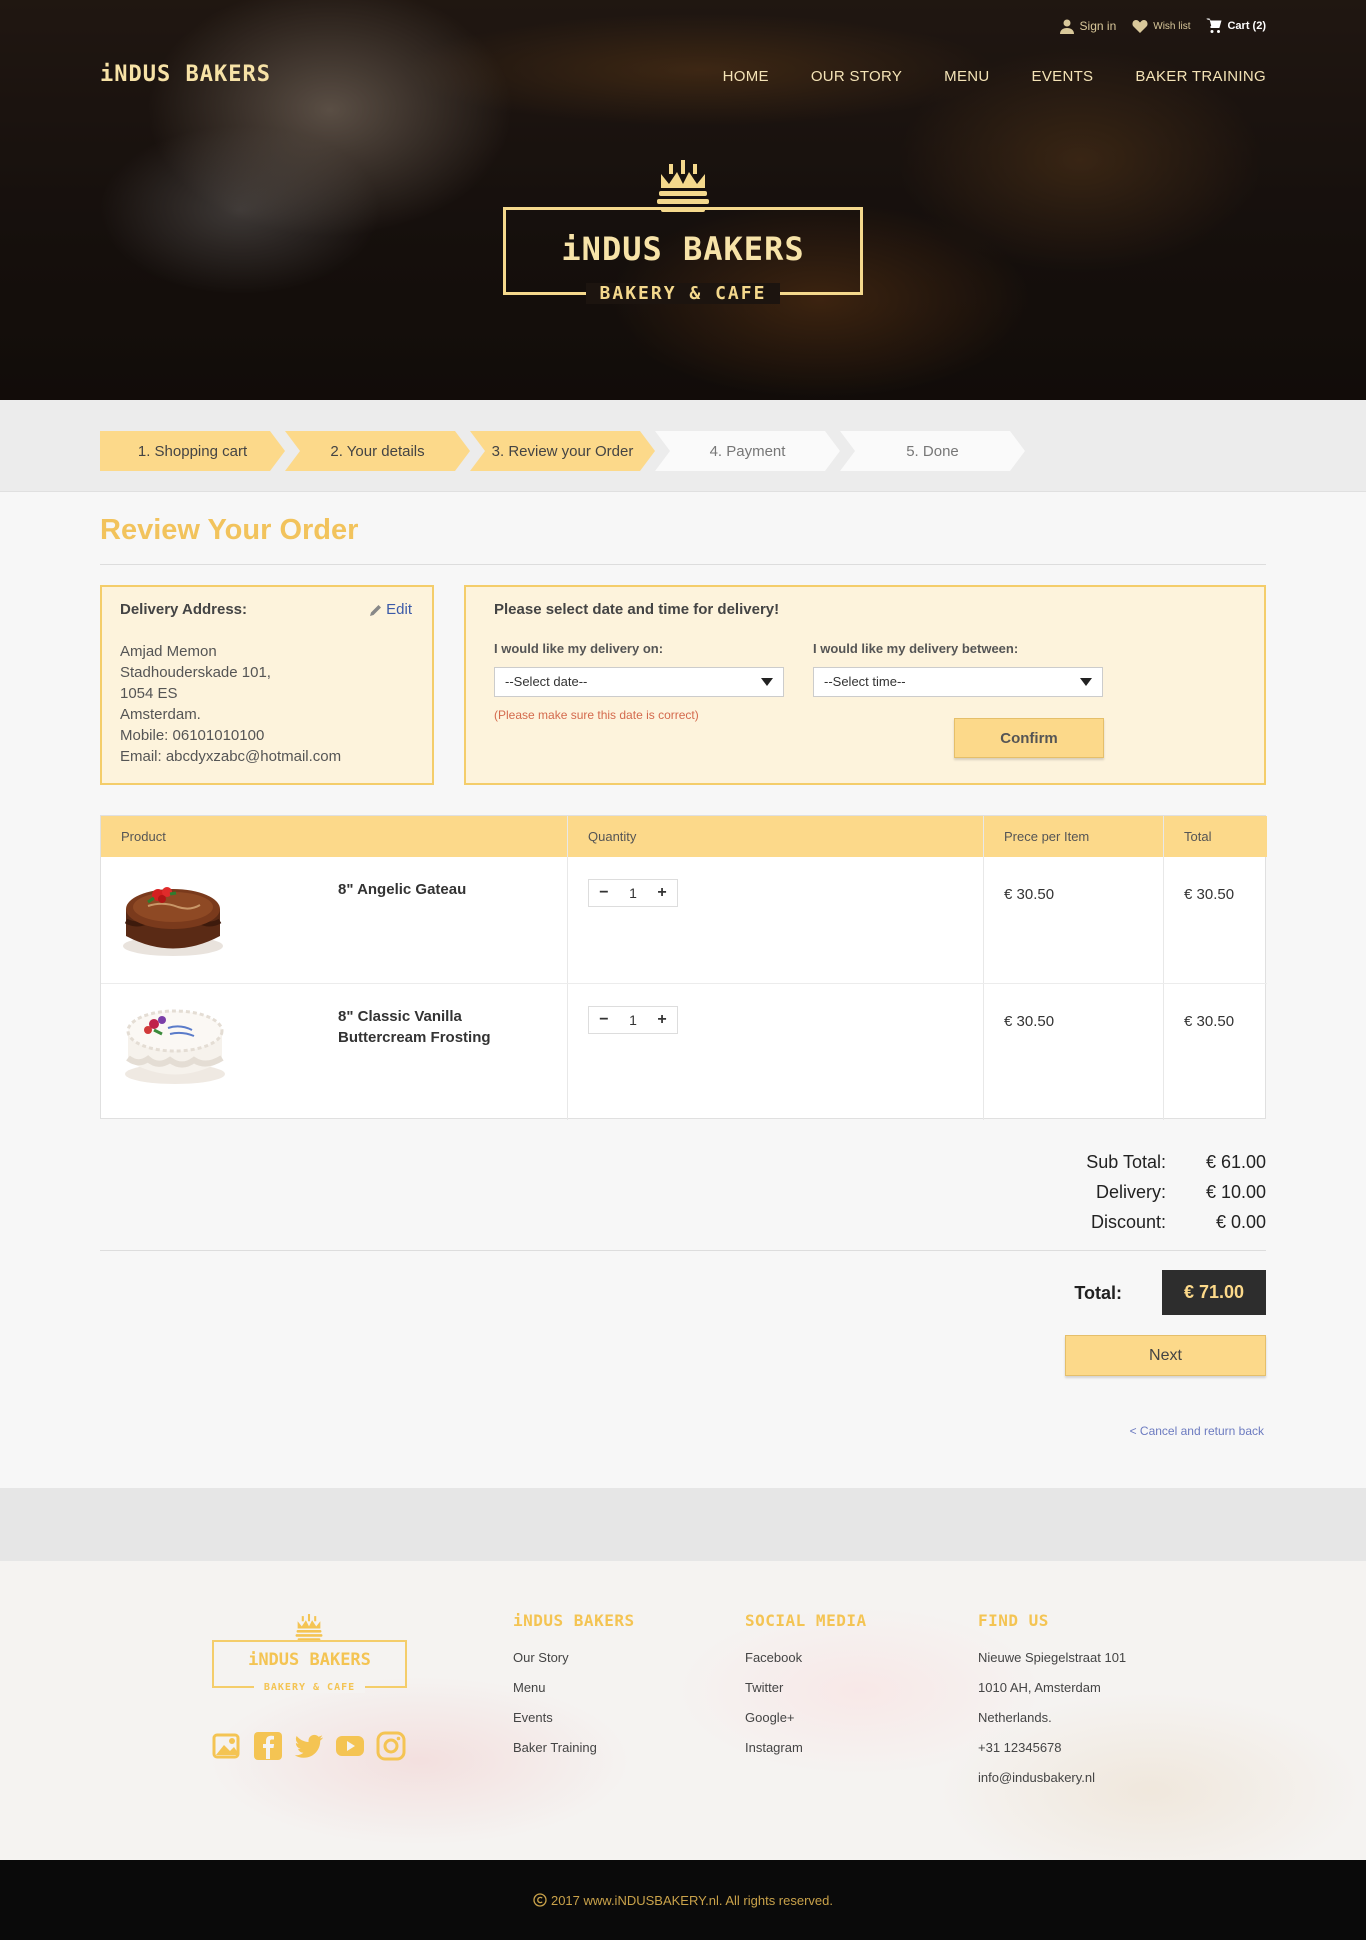 This screenshot has width=1366, height=1940. What do you see at coordinates (268, 1746) in the screenshot?
I see `facebook-icon` at bounding box center [268, 1746].